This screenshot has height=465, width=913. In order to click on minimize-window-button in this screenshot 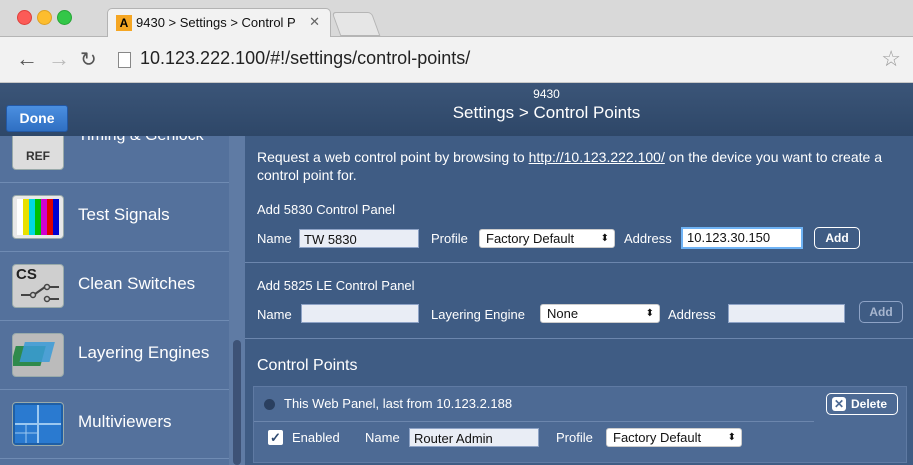, I will do `click(44, 17)`.